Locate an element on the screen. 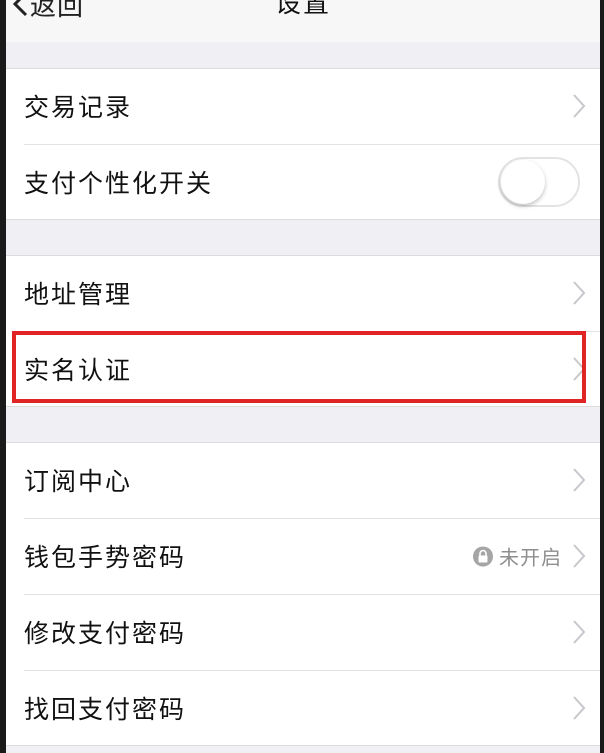  status-text: 未开启 is located at coordinates (530, 557).